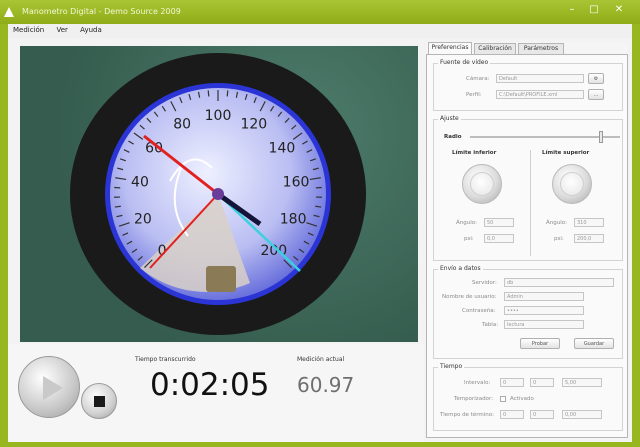  I want to click on profile-field: C:\Default\PROFILE.xml, so click(540, 94).